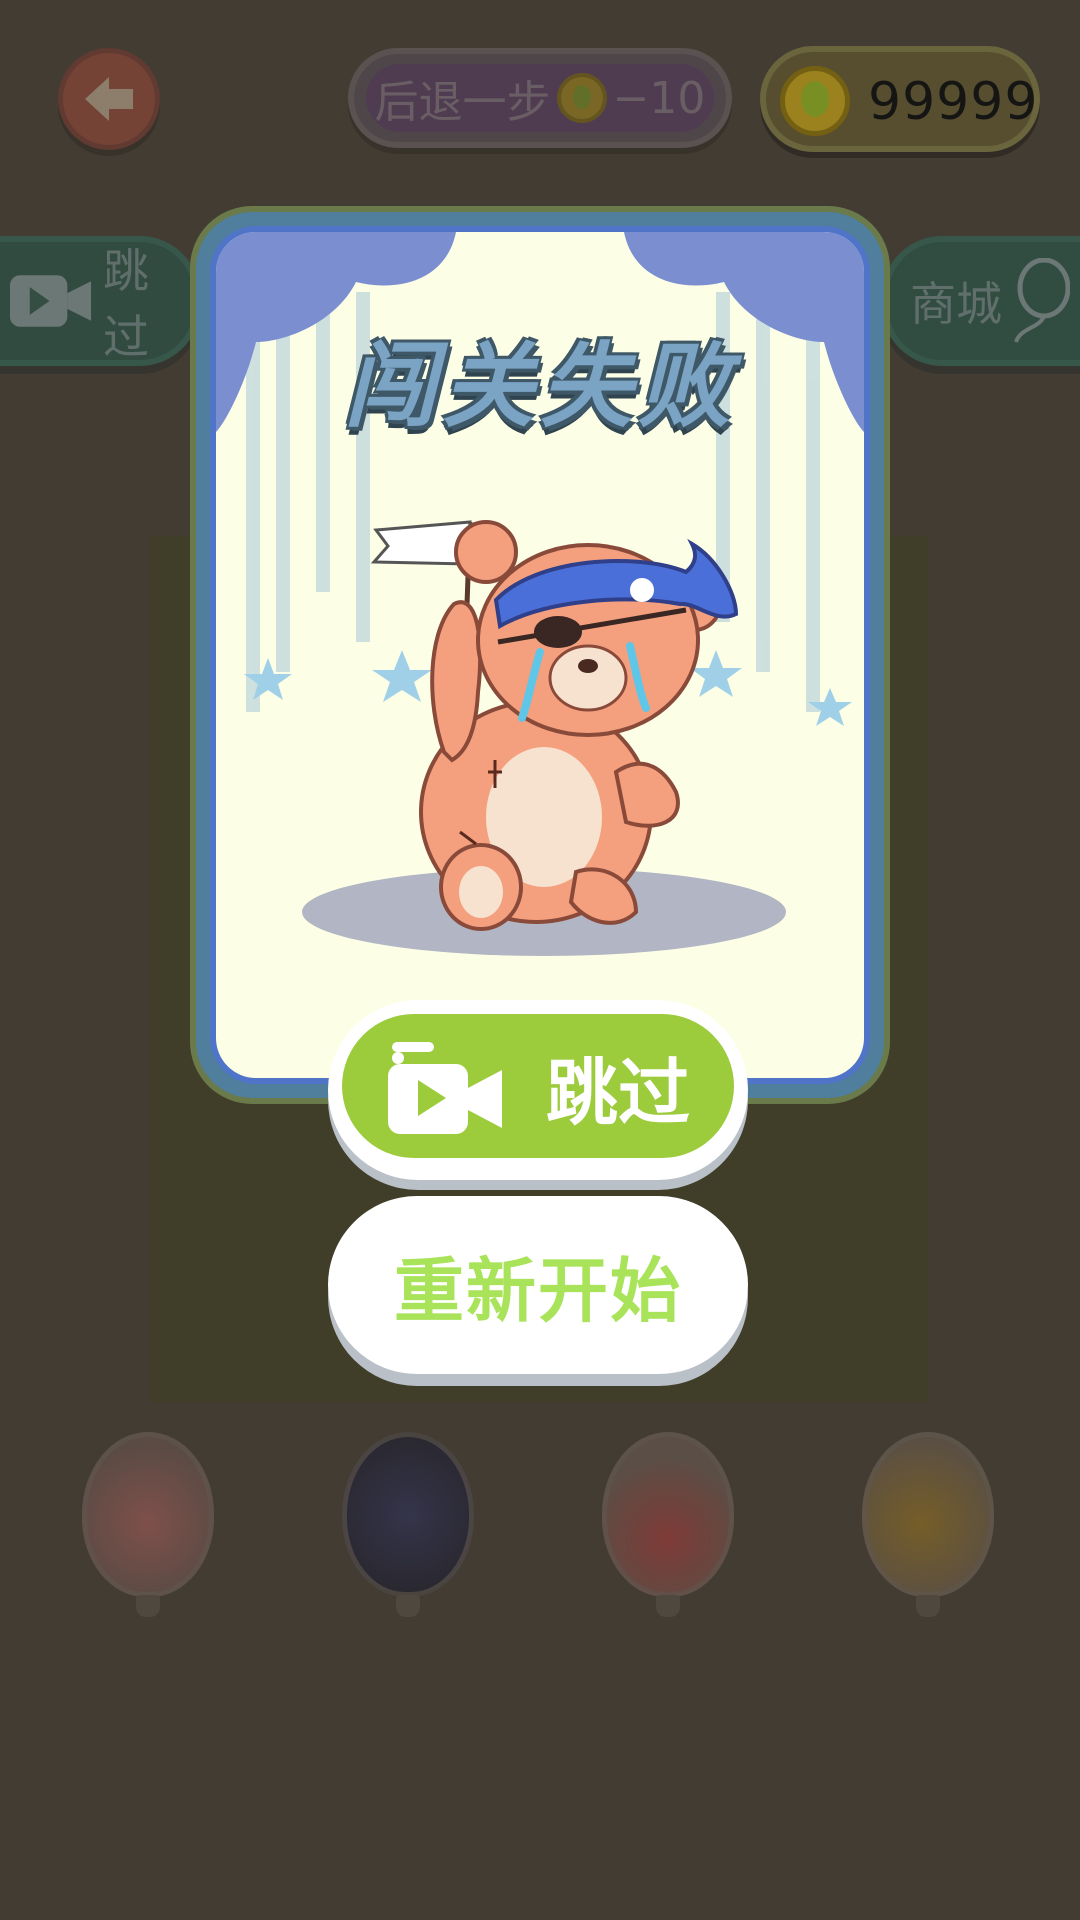 The width and height of the screenshot is (1080, 1920). What do you see at coordinates (659, 98) in the screenshot?
I see `undo-cost: −10` at bounding box center [659, 98].